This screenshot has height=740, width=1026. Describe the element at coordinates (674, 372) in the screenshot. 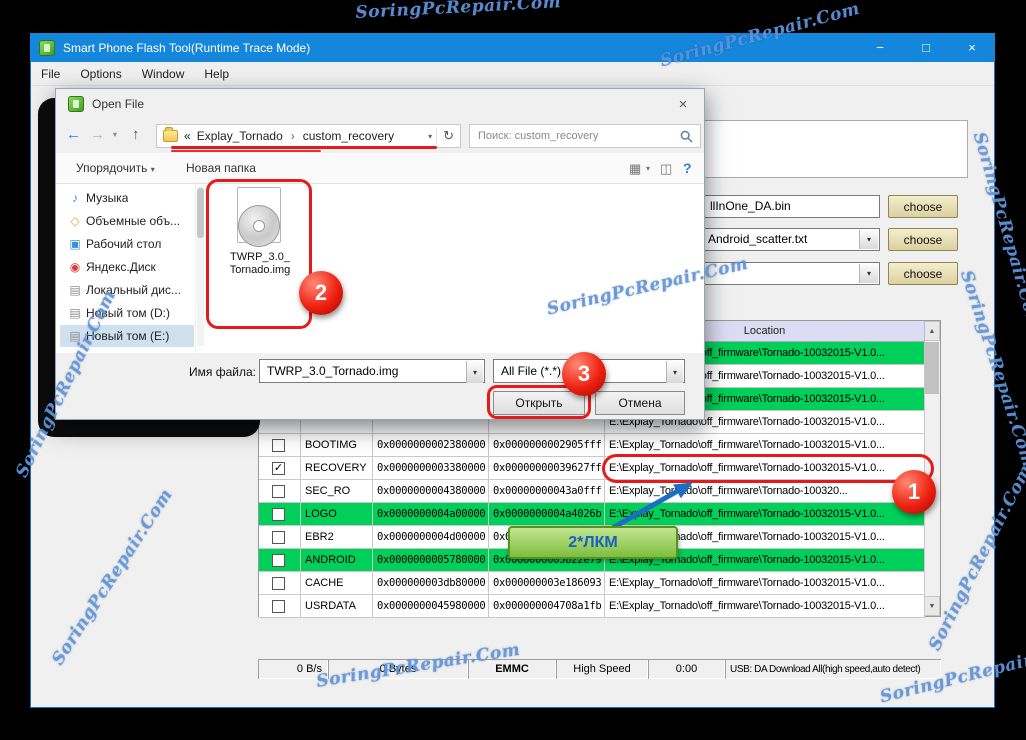

I see `filetype-dropdown-icon: ▾` at that location.